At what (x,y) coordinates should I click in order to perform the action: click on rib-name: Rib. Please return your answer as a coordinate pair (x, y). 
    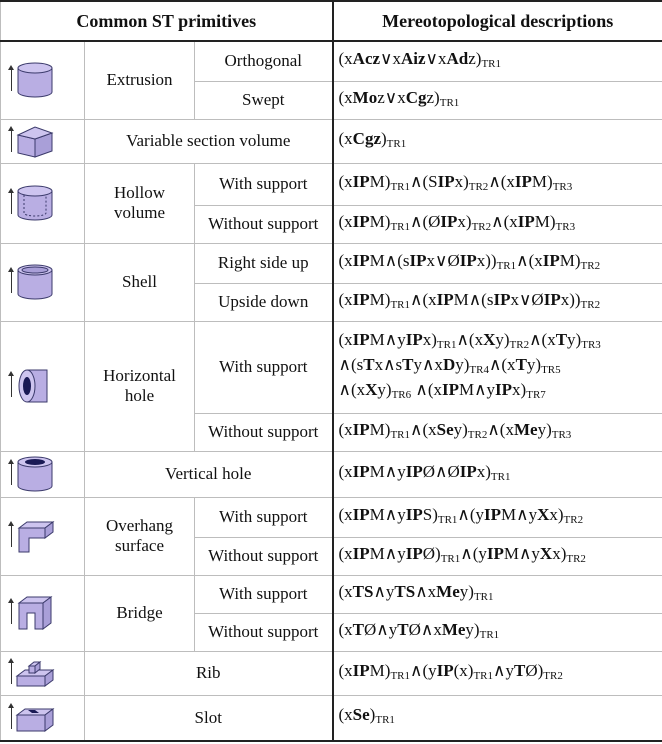
    Looking at the image, I should click on (209, 673).